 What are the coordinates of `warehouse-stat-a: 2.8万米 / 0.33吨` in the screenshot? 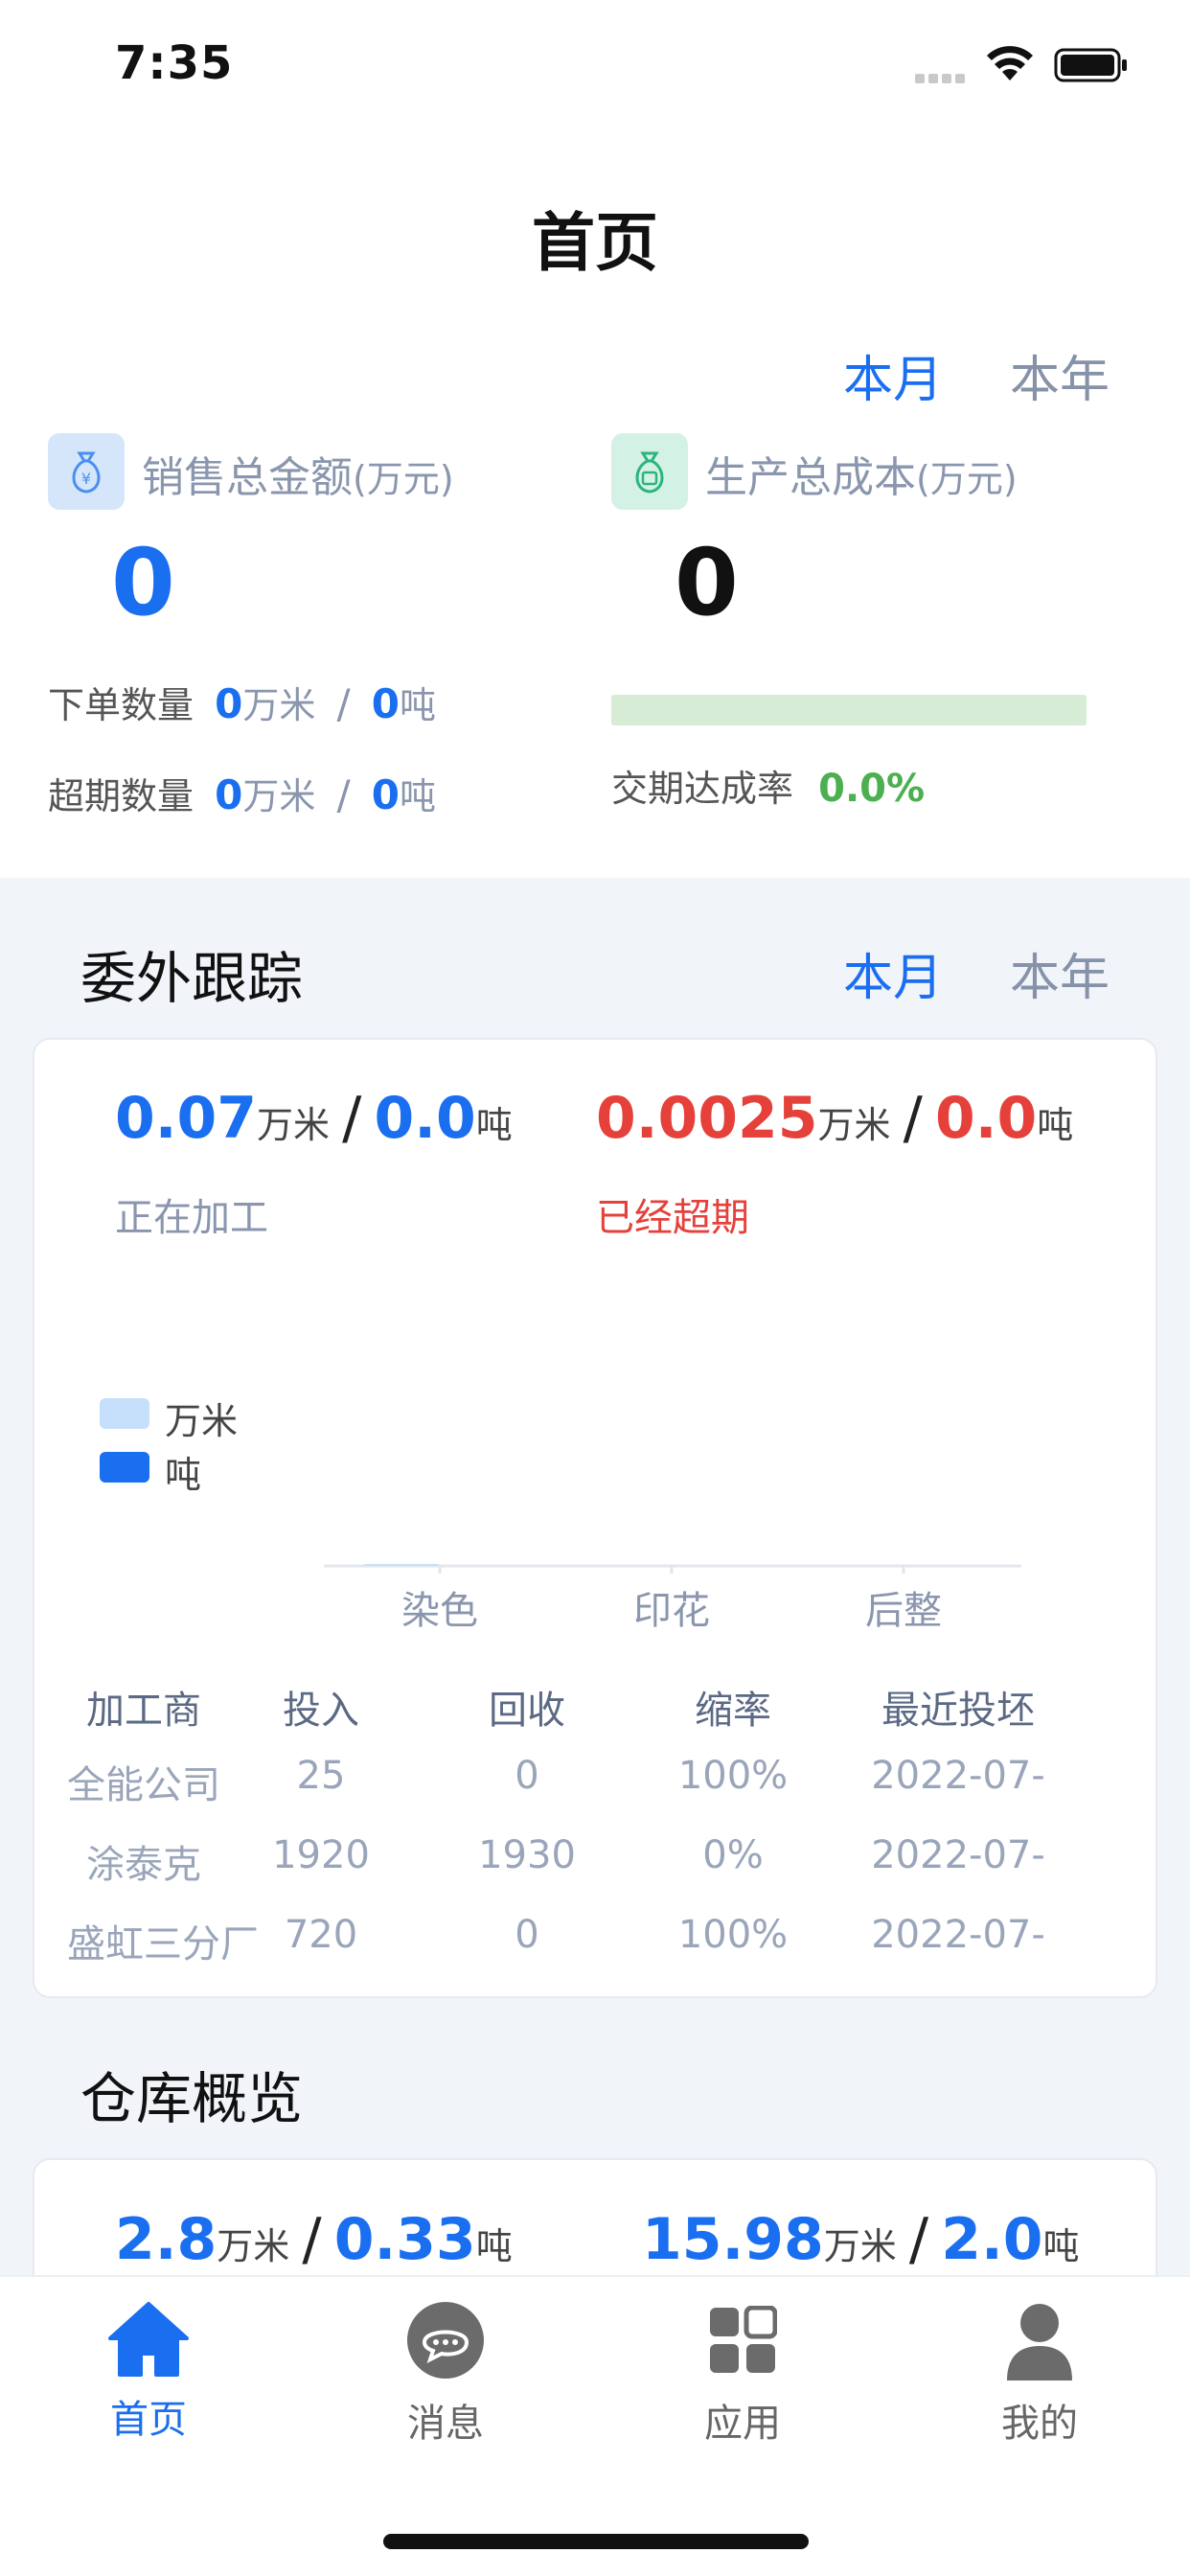 It's located at (314, 2239).